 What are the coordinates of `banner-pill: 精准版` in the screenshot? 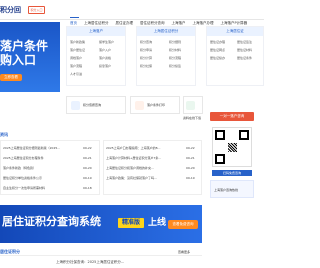 It's located at (131, 223).